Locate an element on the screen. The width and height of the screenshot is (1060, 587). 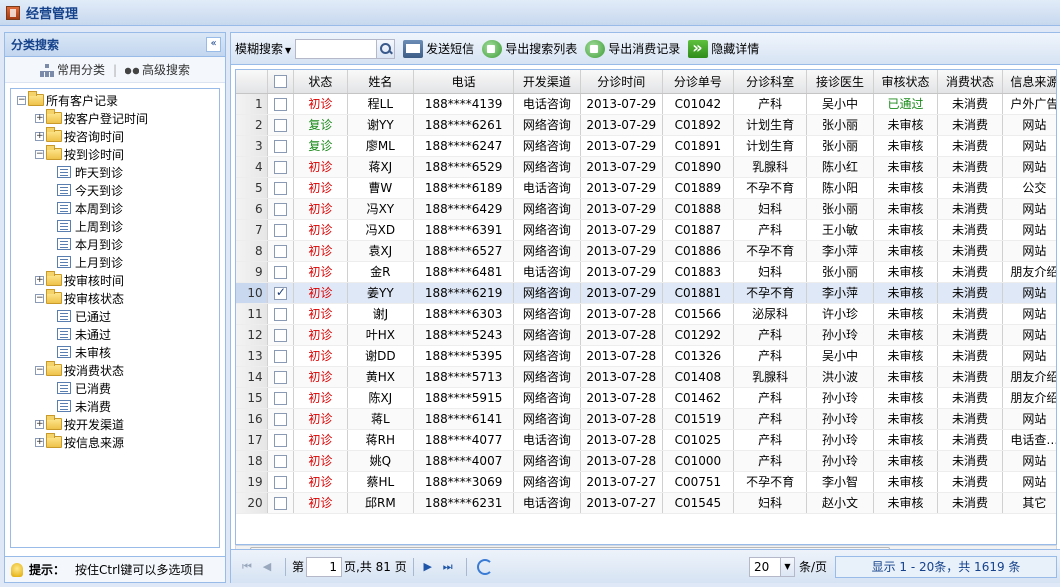
tree-leaf-node: 上周到诊 is located at coordinates (115, 226).